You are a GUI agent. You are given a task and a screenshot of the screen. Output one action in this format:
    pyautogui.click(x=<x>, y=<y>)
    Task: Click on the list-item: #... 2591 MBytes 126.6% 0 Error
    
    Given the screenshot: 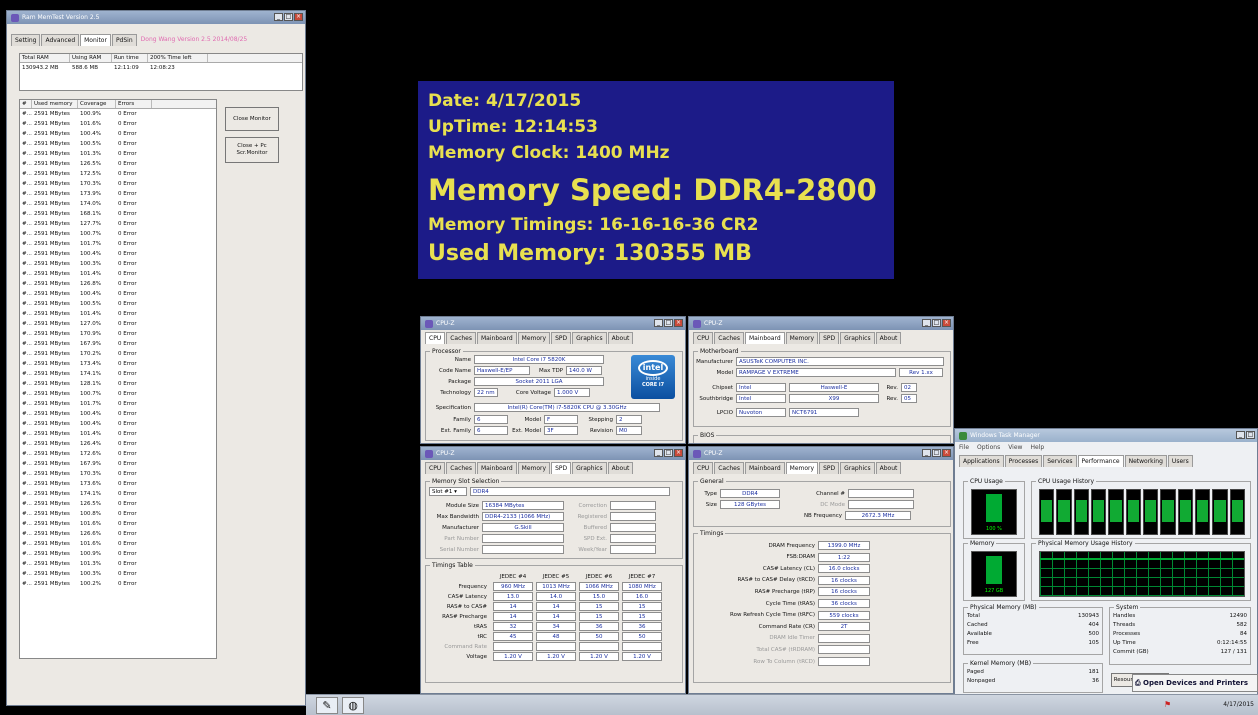 What is the action you would take?
    pyautogui.click(x=118, y=534)
    